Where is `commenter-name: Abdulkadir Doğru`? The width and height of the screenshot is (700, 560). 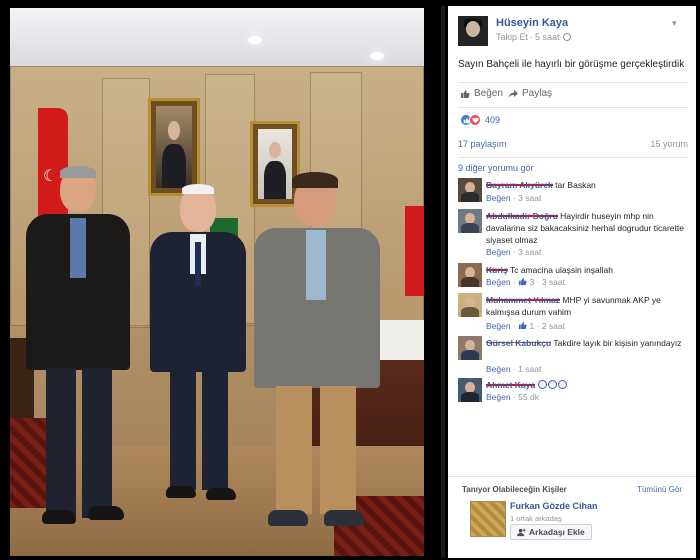
commenter-name: Abdulkadir Doğru is located at coordinates (522, 216).